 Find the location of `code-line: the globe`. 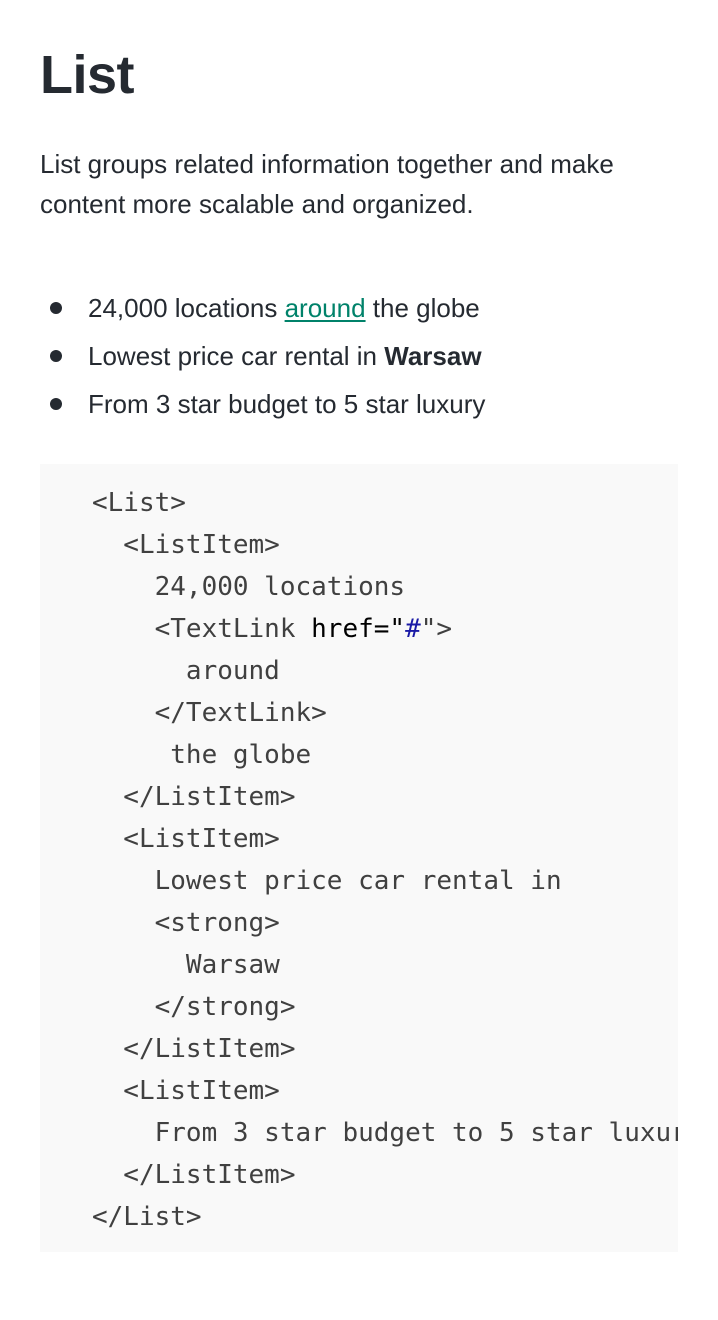

code-line: the globe is located at coordinates (202, 755).